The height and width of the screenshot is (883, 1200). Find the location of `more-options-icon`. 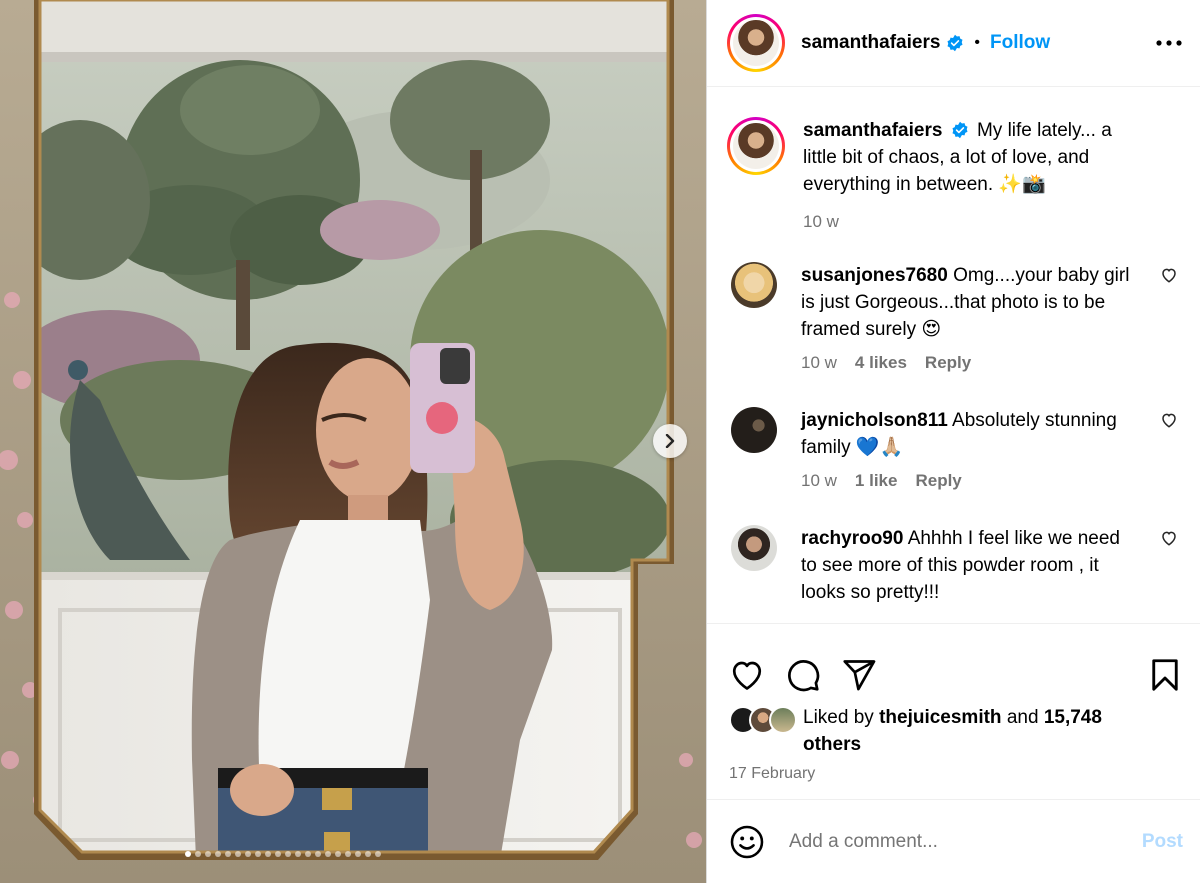

more-options-icon is located at coordinates (1169, 43).